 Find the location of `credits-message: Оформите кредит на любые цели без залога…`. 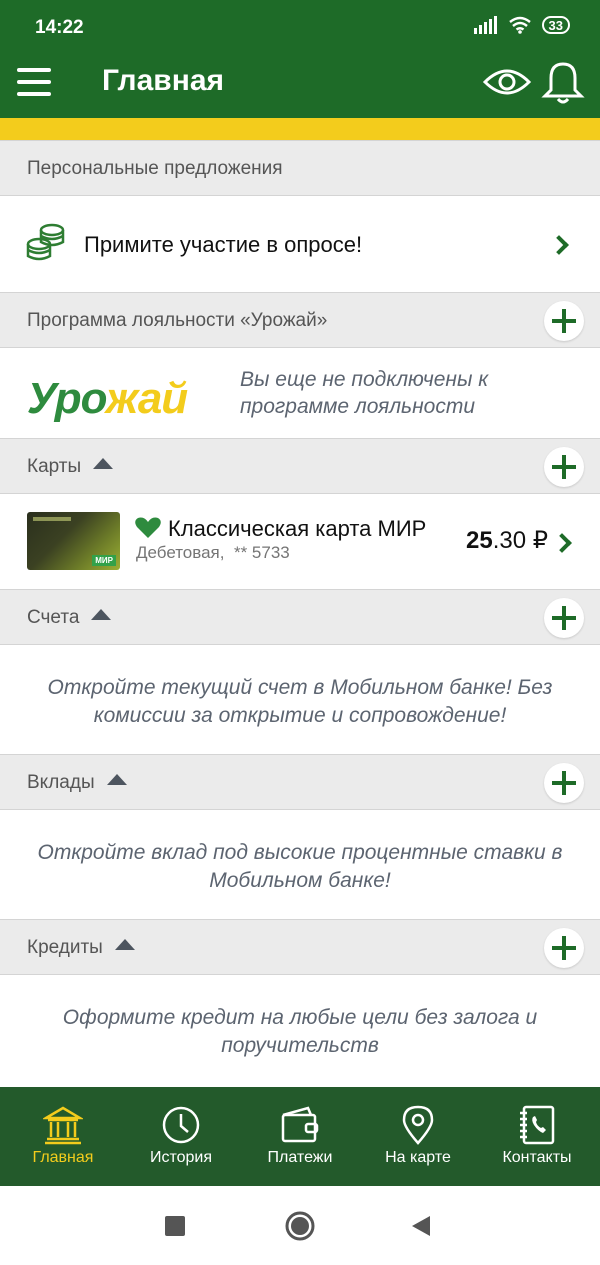

credits-message: Оформите кредит на любые цели без залога… is located at coordinates (300, 1031).